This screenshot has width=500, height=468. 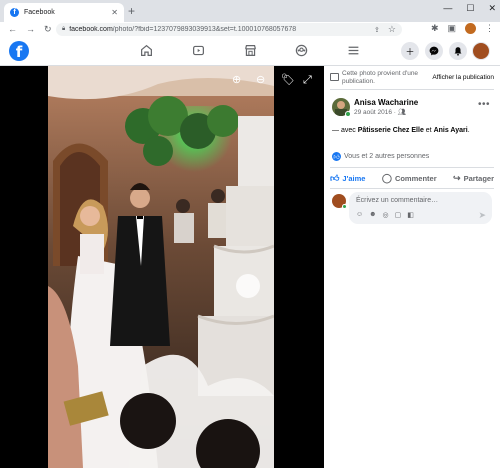 I want to click on tag-icon: 🏷︎, so click(x=288, y=80).